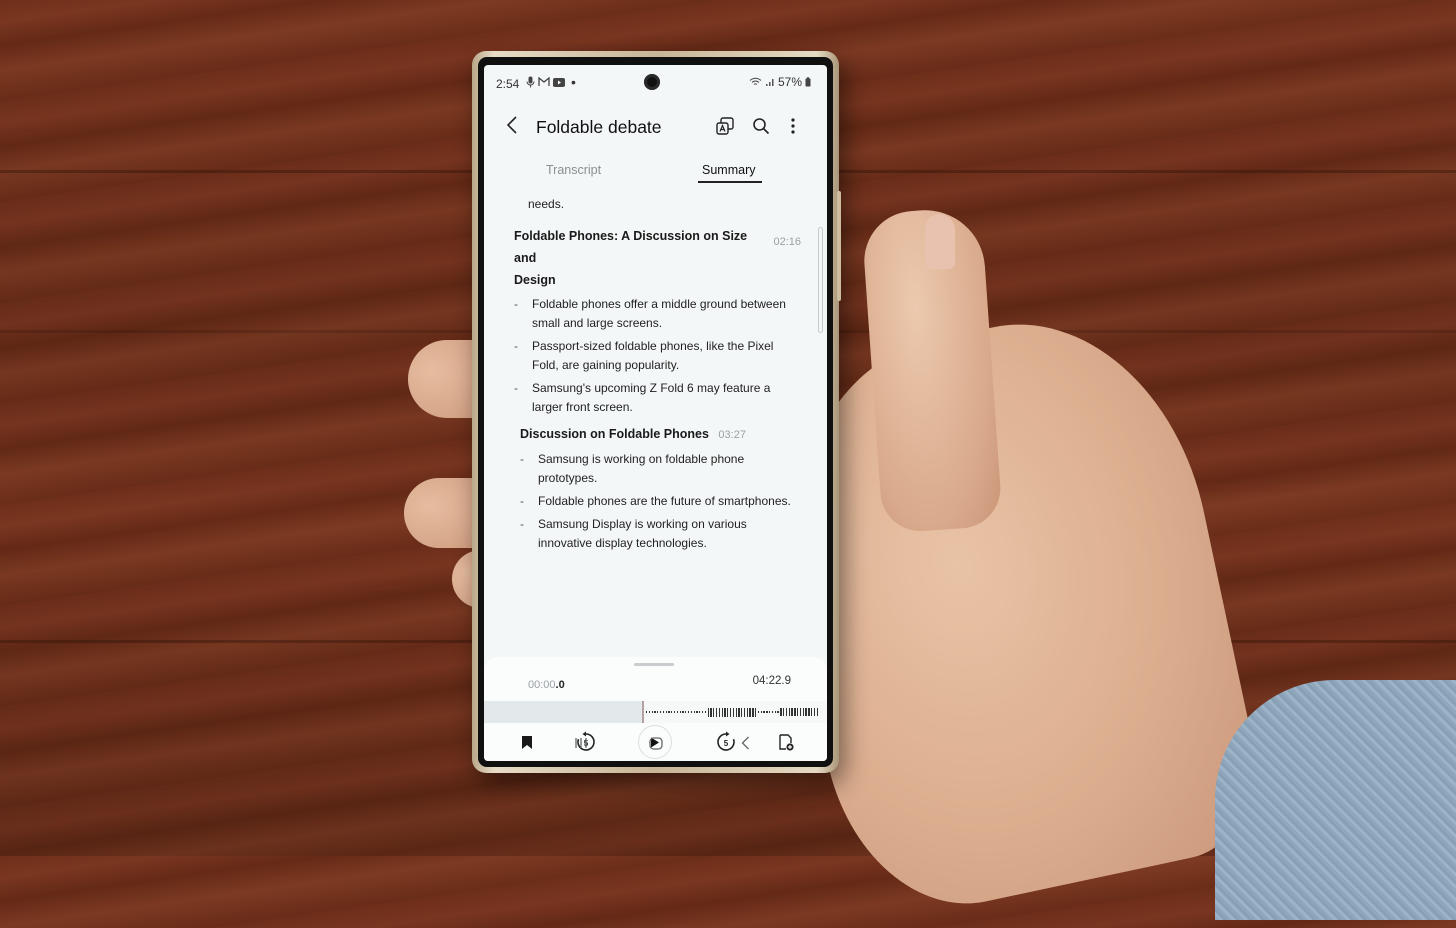 The height and width of the screenshot is (928, 1456). What do you see at coordinates (769, 82) in the screenshot?
I see `signal-icon` at bounding box center [769, 82].